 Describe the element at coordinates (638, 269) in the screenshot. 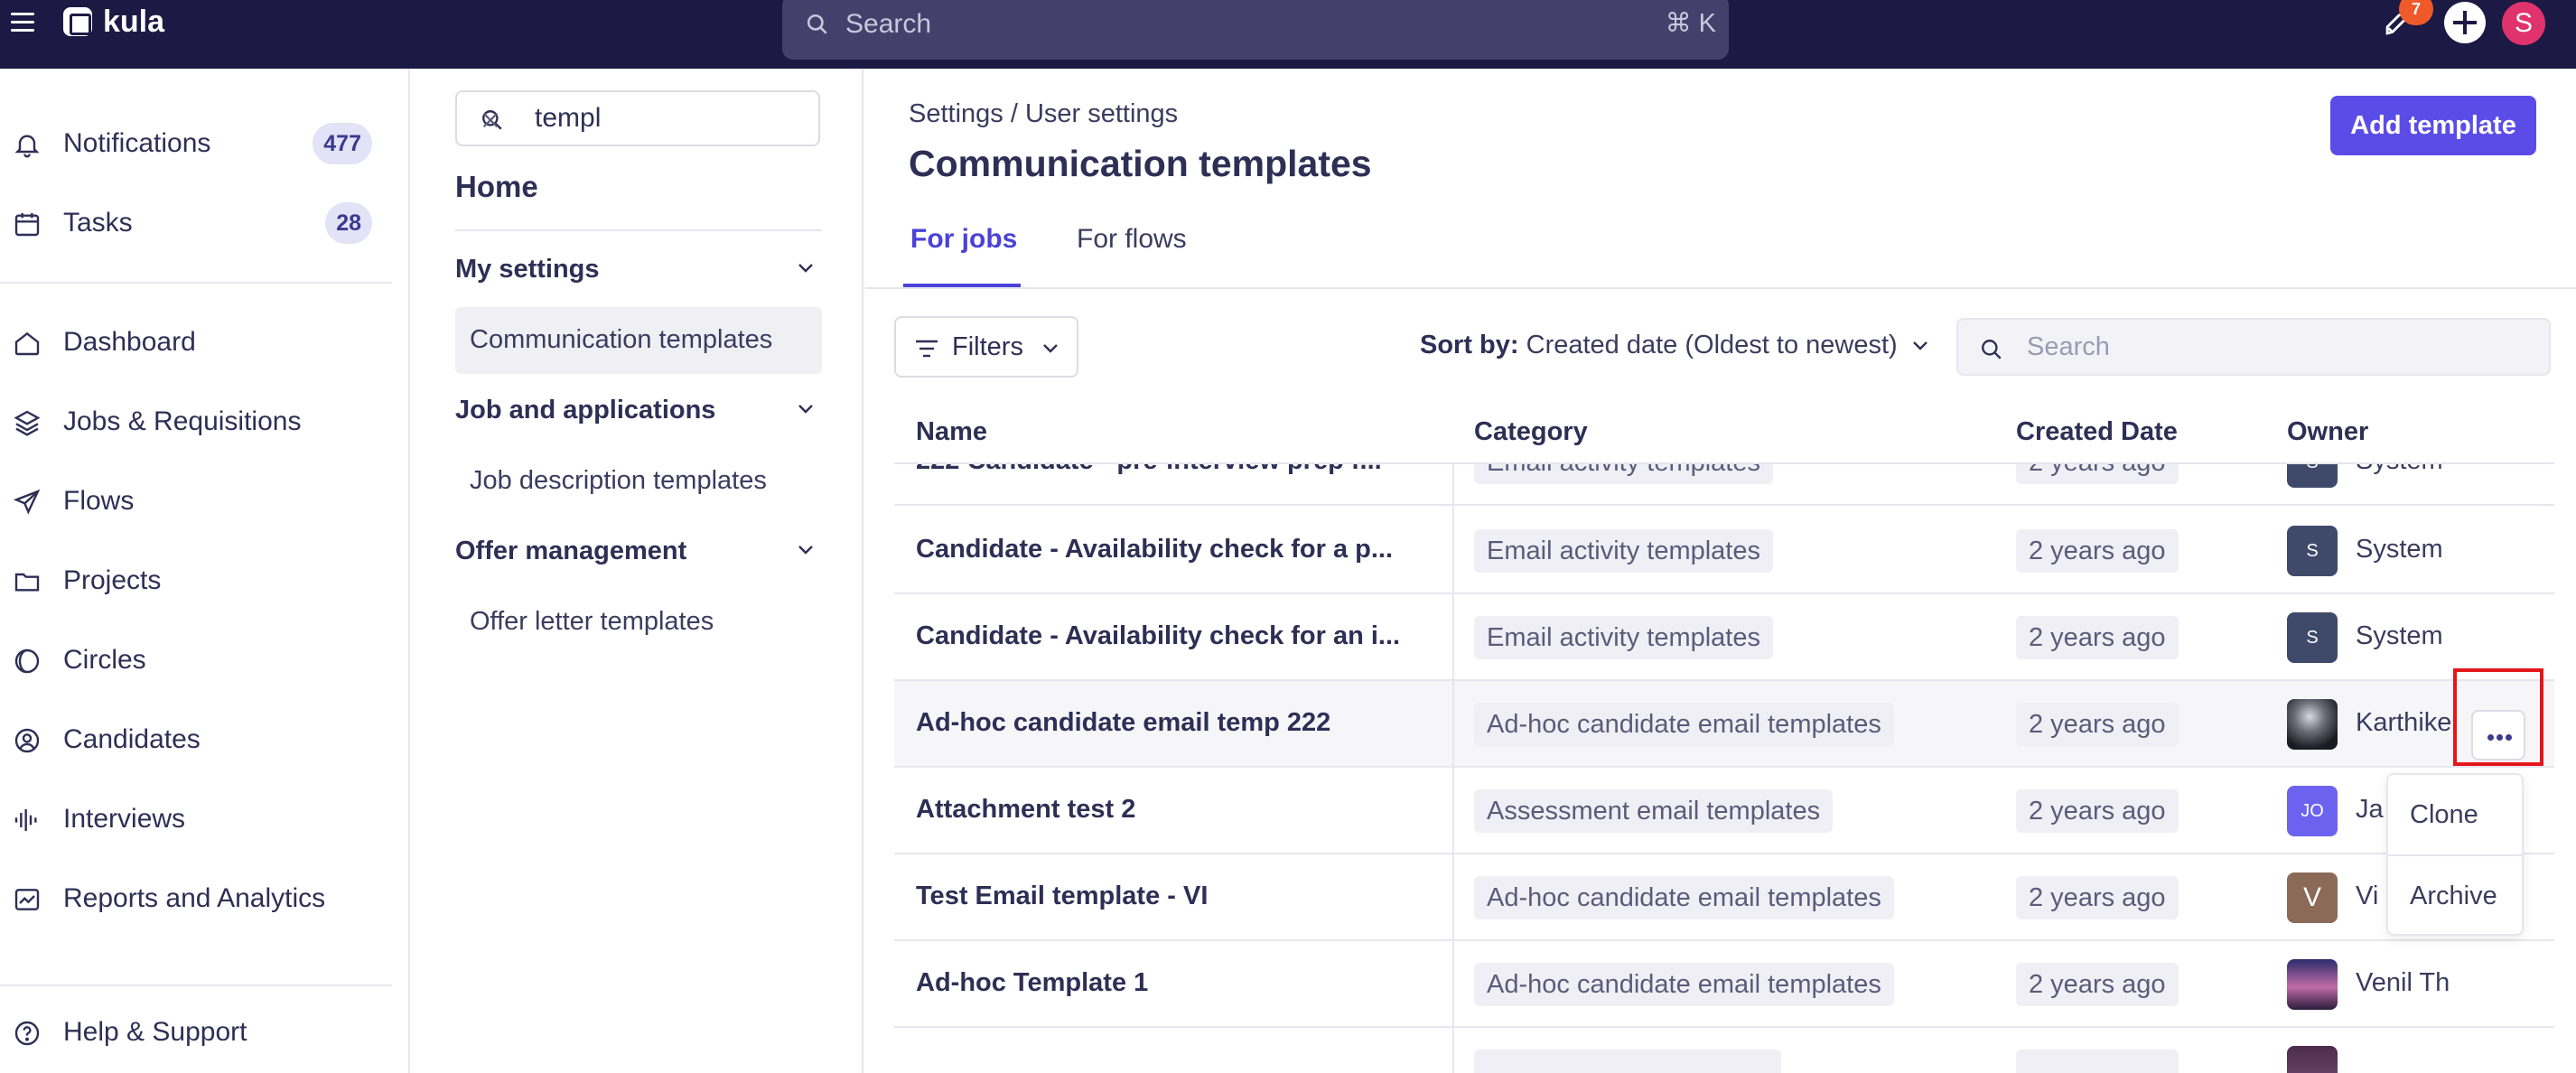

I see `settings-group-my-settings: My settings` at that location.